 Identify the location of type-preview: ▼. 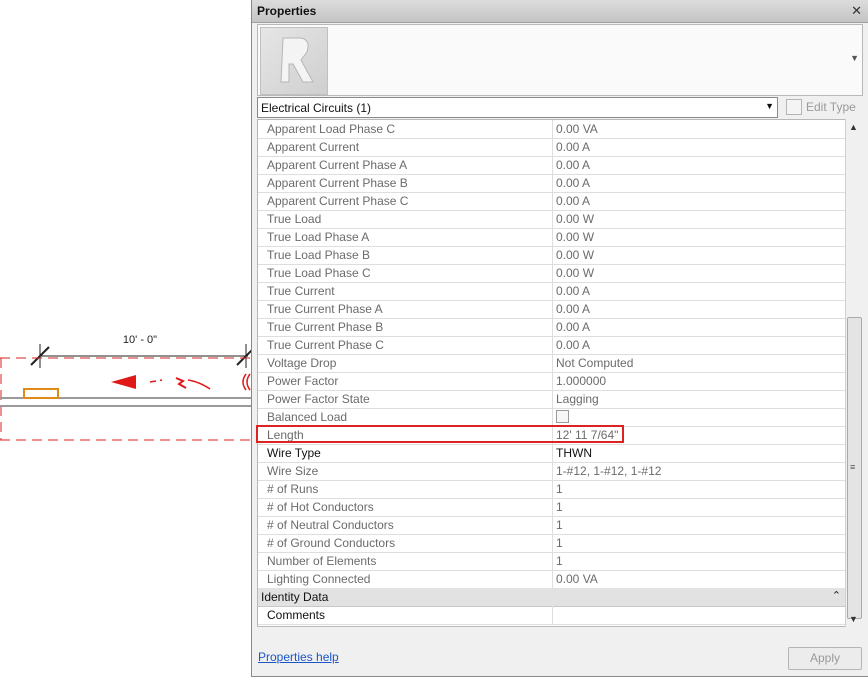
(560, 60).